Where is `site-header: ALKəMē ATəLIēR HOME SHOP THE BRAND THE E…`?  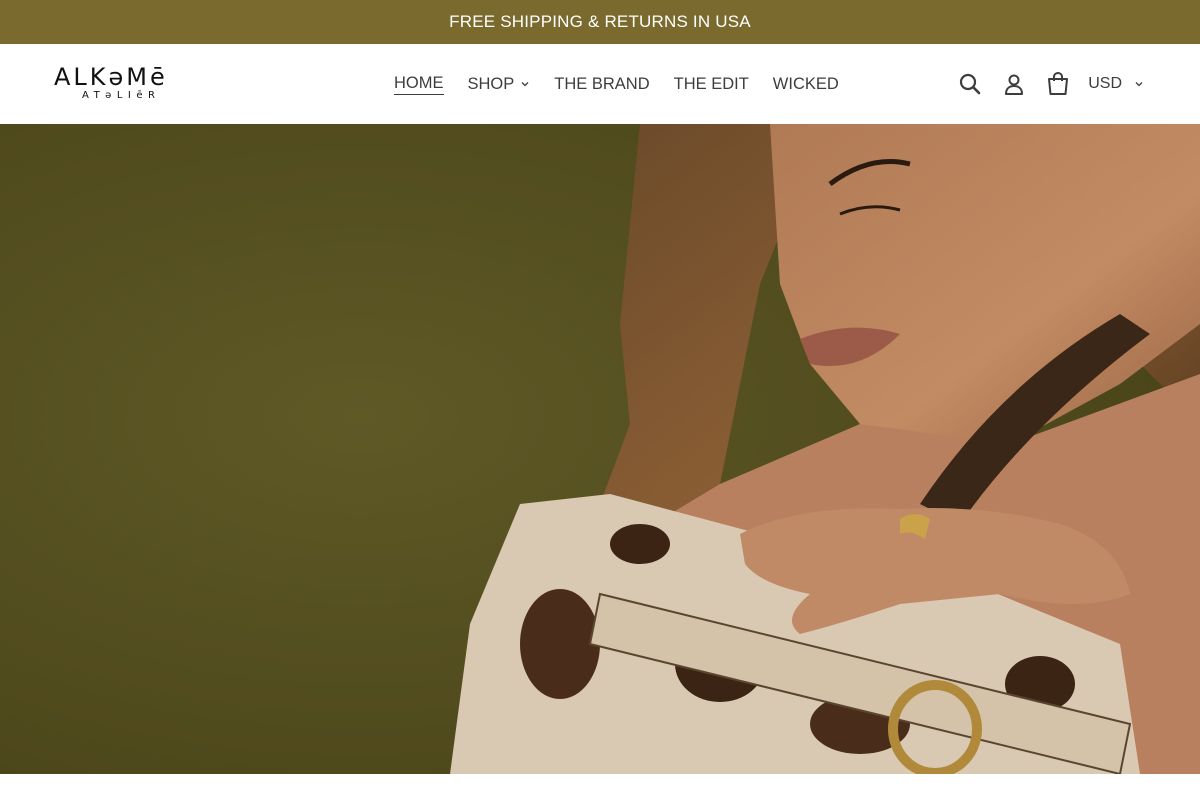
site-header: ALKəMē ATəLIēR HOME SHOP THE BRAND THE E… is located at coordinates (600, 84).